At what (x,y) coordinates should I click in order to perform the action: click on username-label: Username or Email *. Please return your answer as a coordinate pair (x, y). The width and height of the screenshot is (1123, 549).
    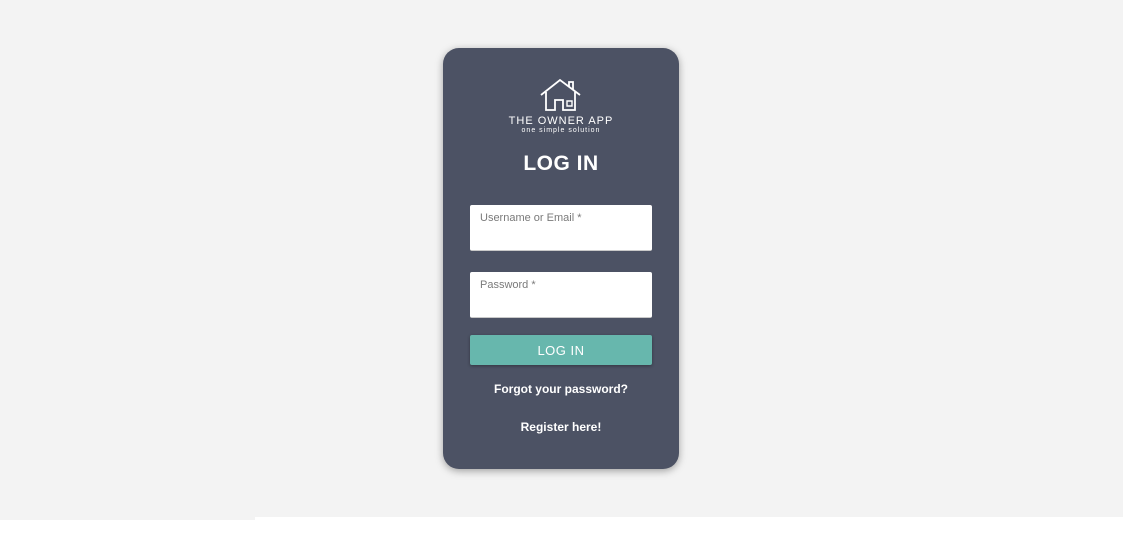
    Looking at the image, I should click on (531, 218).